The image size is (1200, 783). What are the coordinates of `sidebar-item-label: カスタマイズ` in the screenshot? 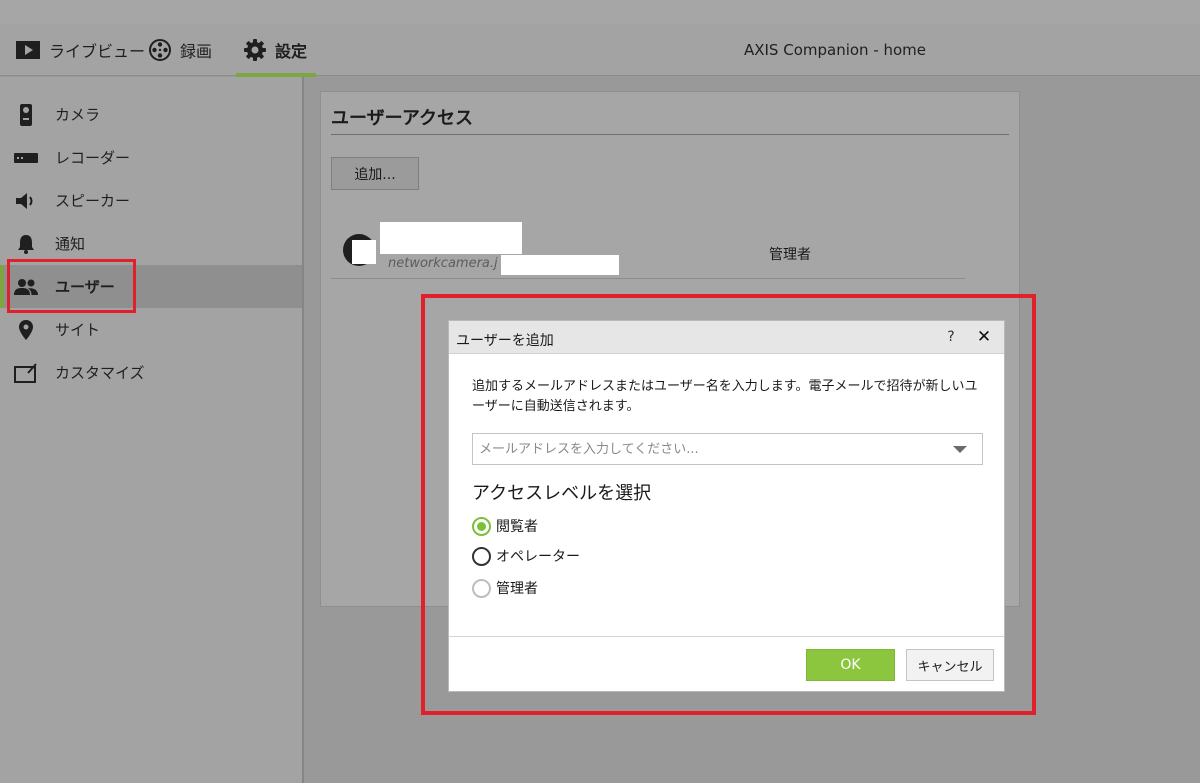 It's located at (100, 373).